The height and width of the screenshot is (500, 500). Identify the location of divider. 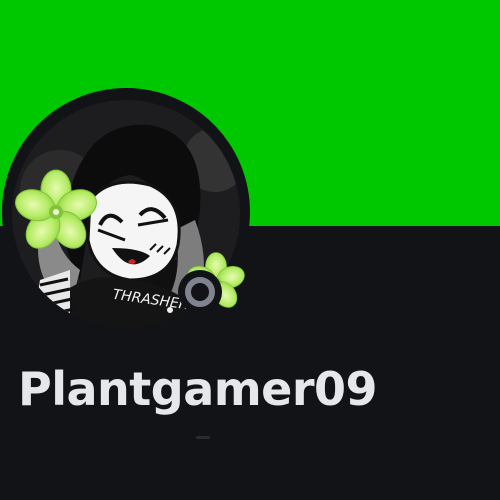
(203, 437).